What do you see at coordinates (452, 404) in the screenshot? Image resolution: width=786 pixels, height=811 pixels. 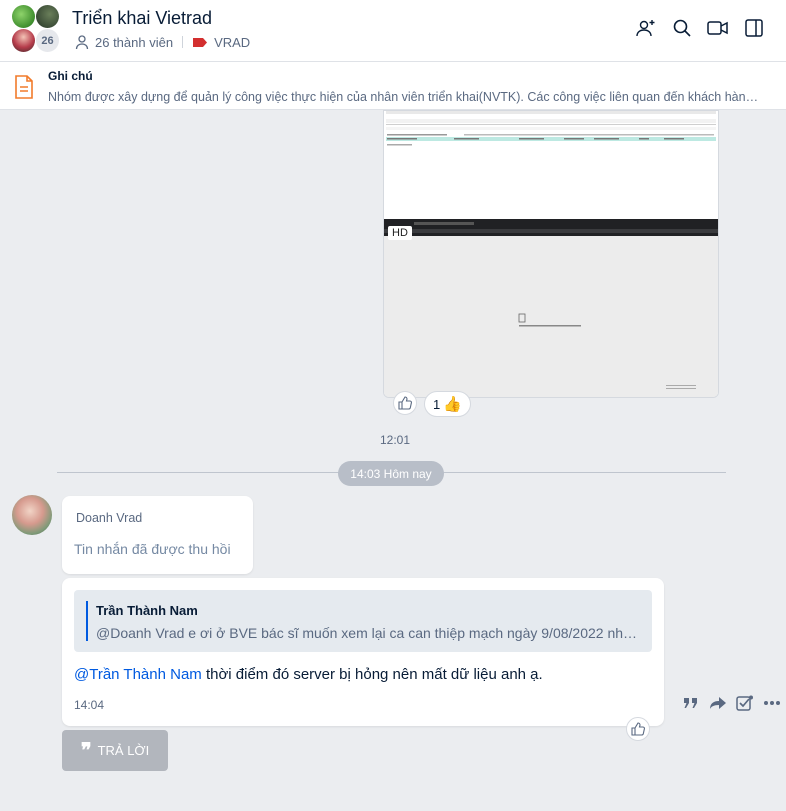 I see `thumbs-up-emoji-icon: 👍` at bounding box center [452, 404].